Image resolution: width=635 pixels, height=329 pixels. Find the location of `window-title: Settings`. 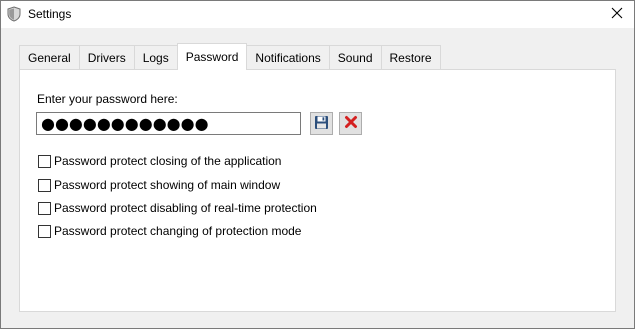

window-title: Settings is located at coordinates (50, 14).